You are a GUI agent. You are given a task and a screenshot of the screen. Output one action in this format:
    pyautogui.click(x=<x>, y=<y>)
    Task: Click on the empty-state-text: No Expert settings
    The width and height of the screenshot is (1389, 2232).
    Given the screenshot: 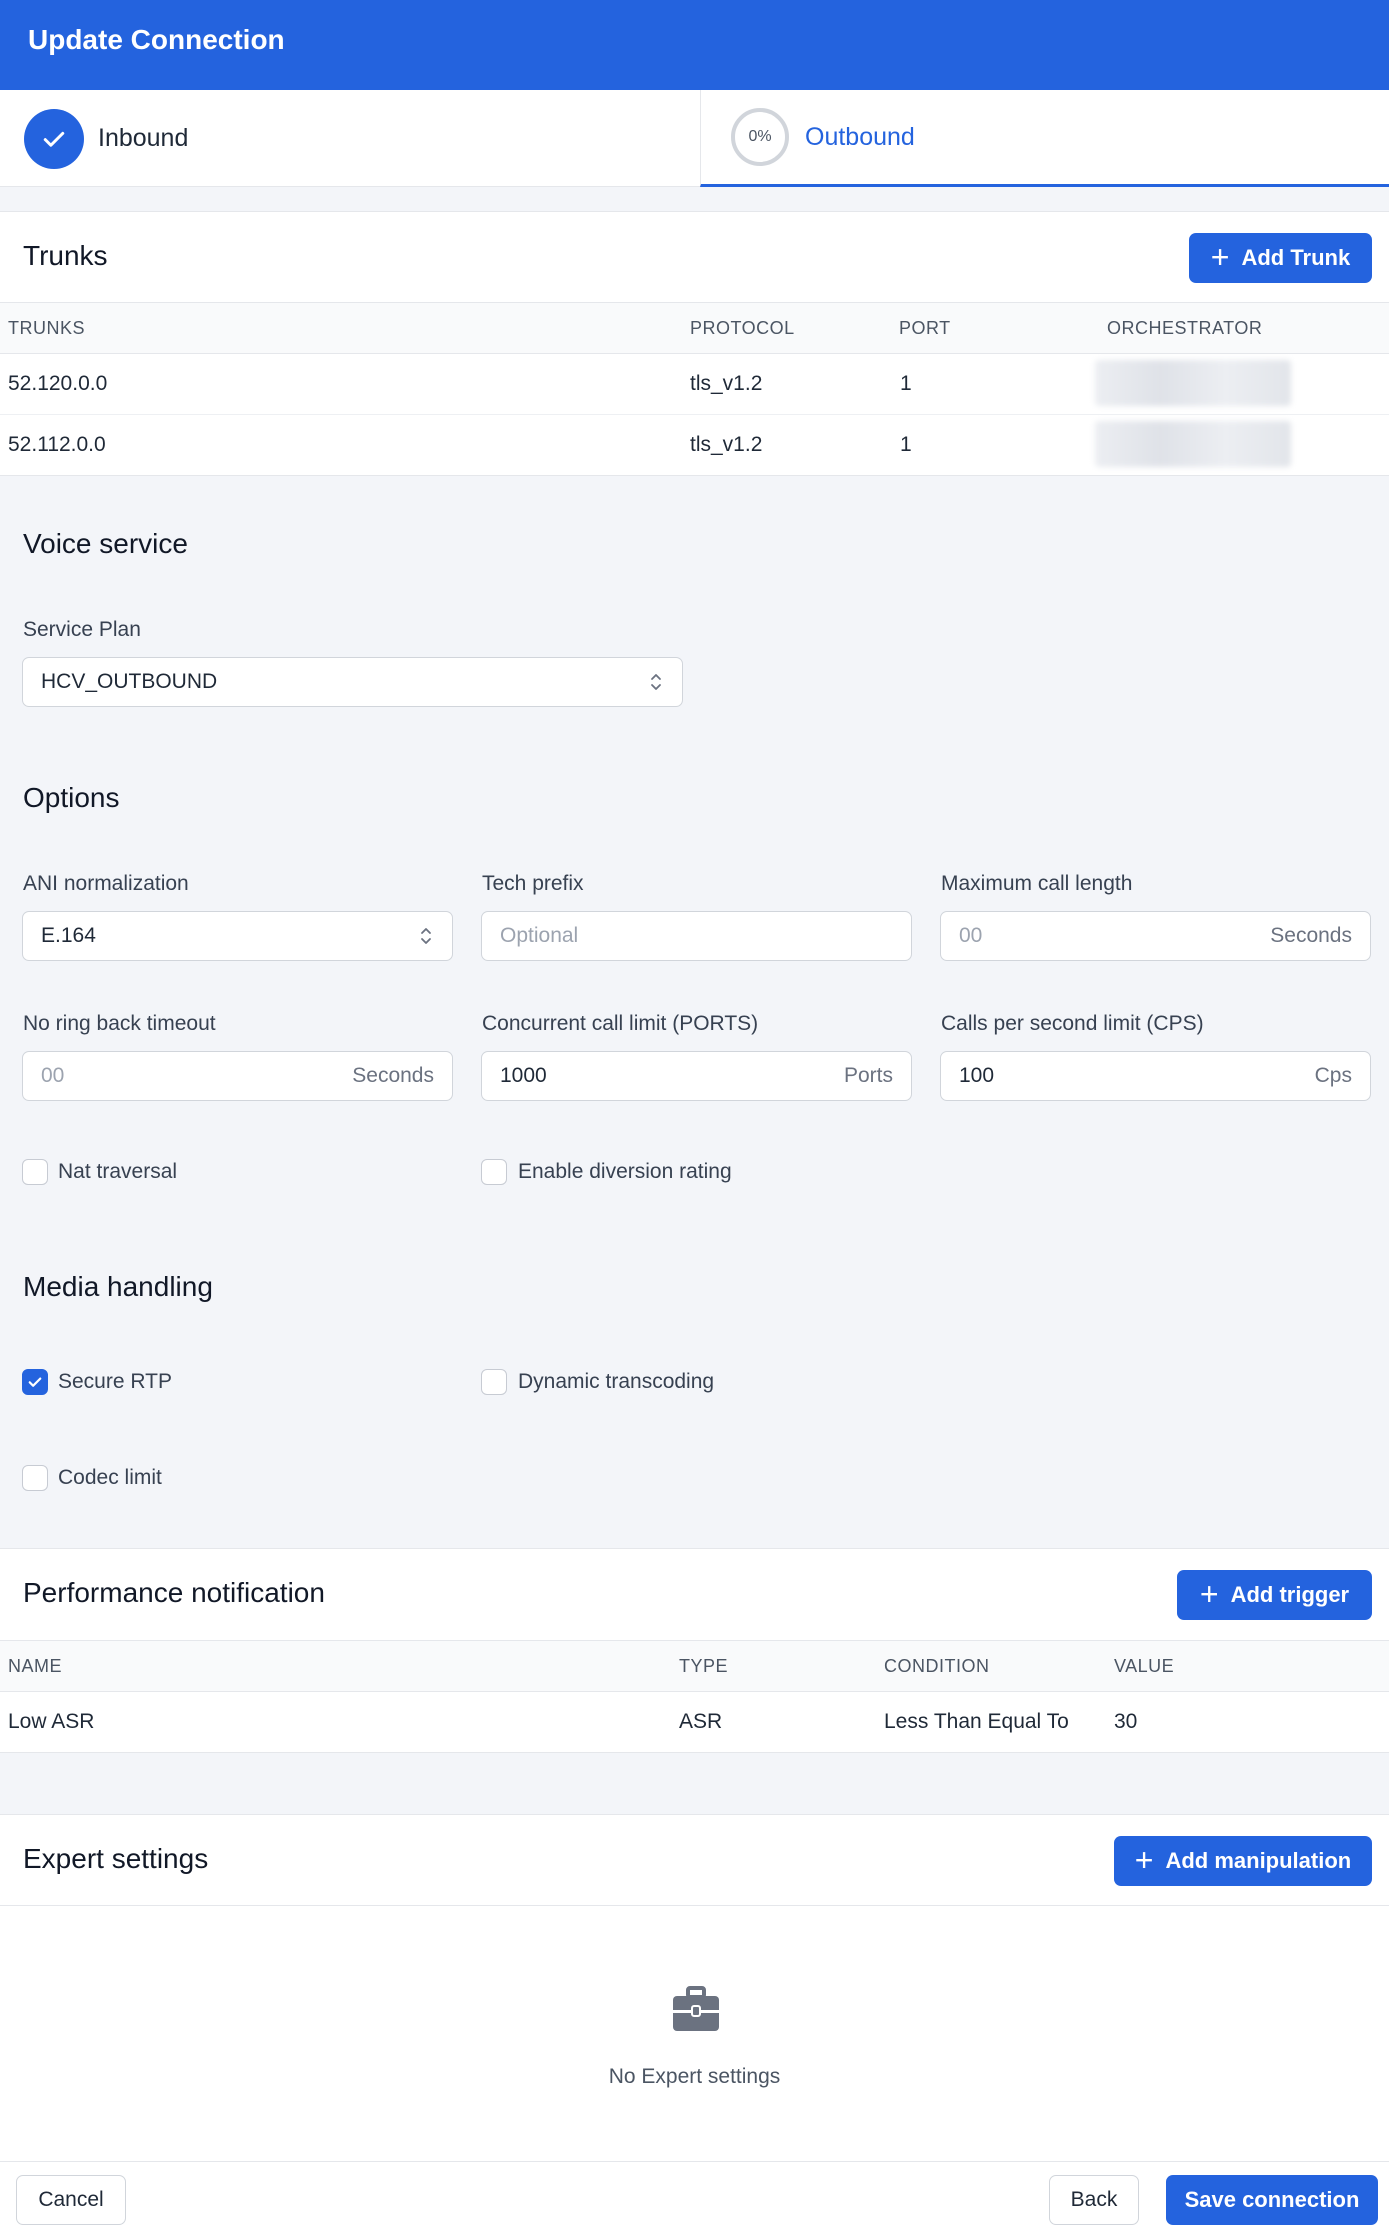 What is the action you would take?
    pyautogui.click(x=694, y=2076)
    